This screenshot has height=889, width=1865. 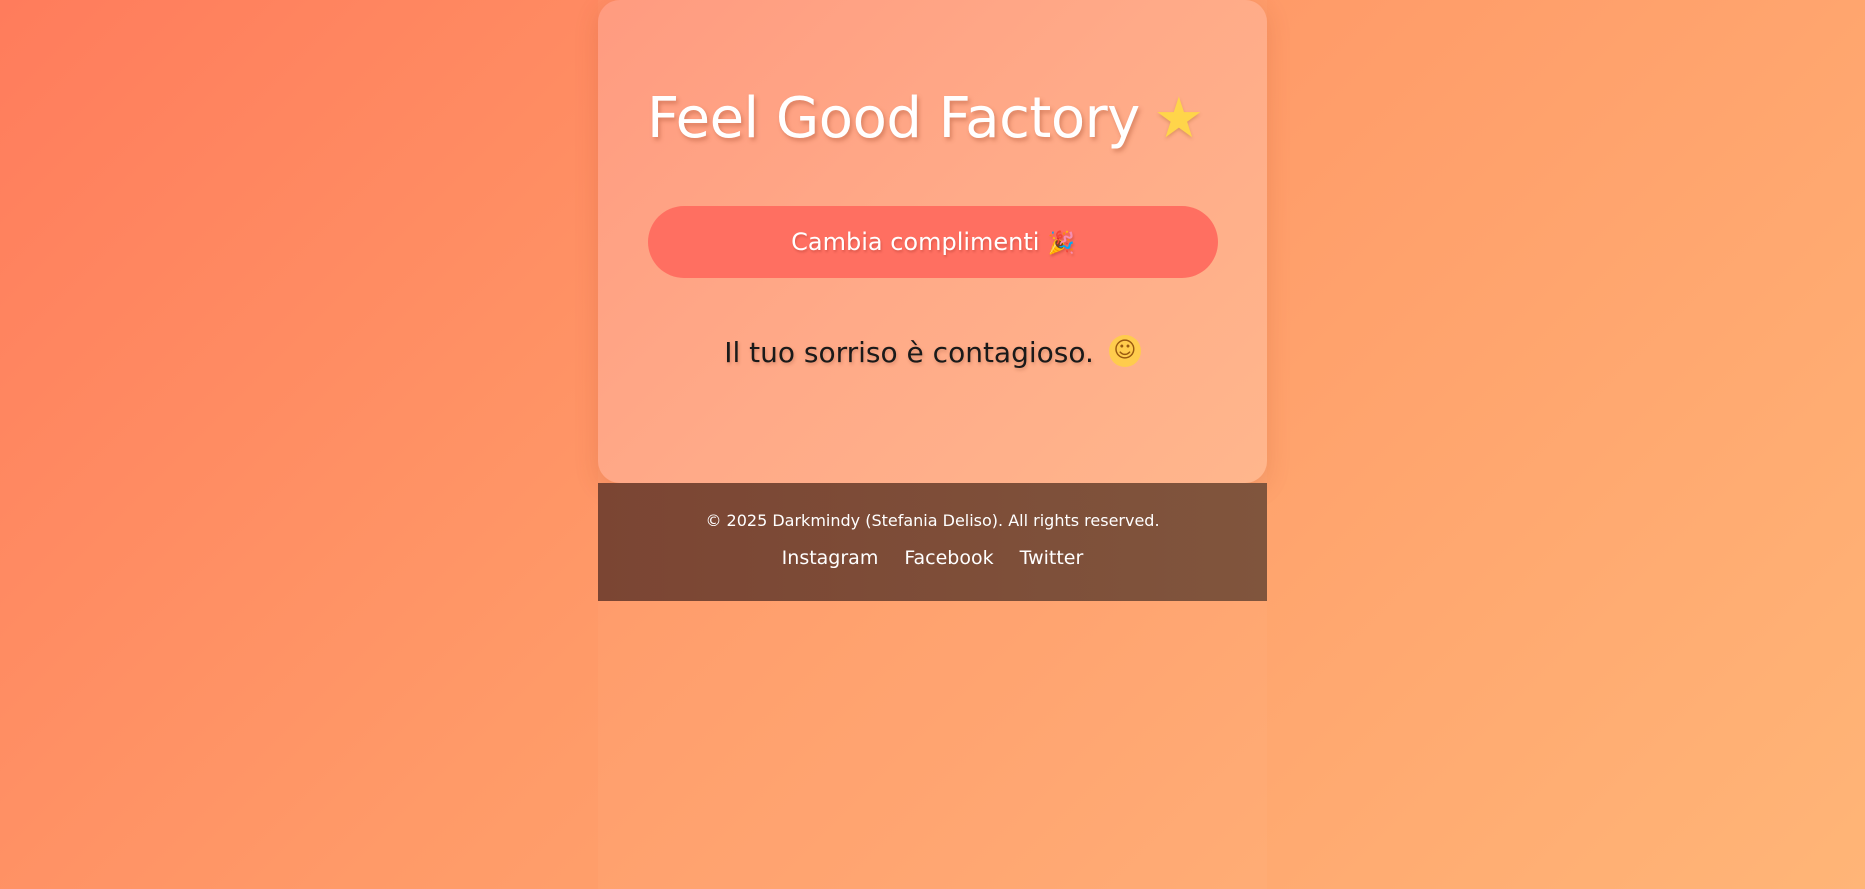 I want to click on page-title: Feel Good Factory ★, so click(x=925, y=118).